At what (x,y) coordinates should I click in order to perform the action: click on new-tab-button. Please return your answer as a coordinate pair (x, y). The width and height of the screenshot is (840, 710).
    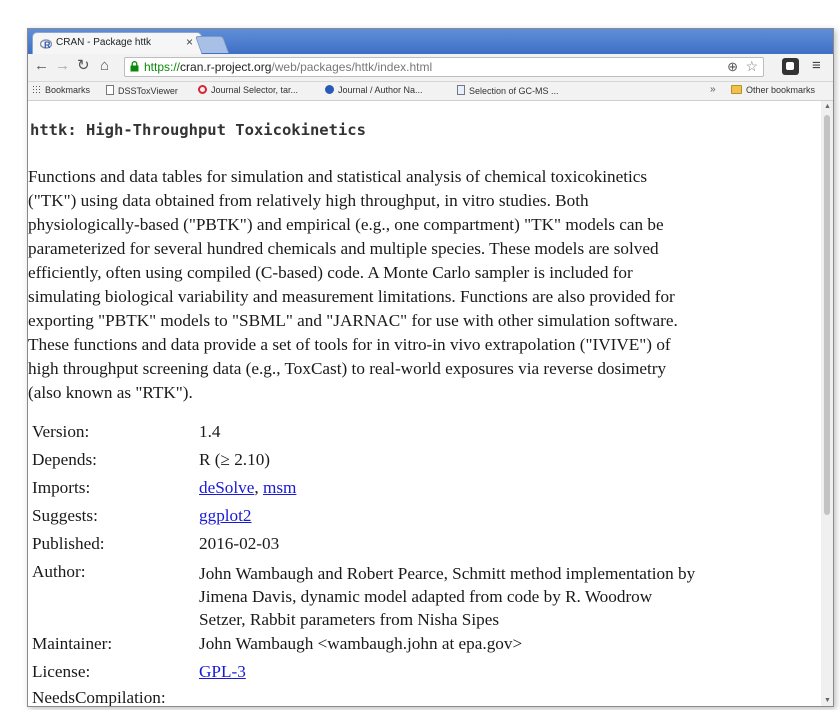
    Looking at the image, I should click on (212, 44).